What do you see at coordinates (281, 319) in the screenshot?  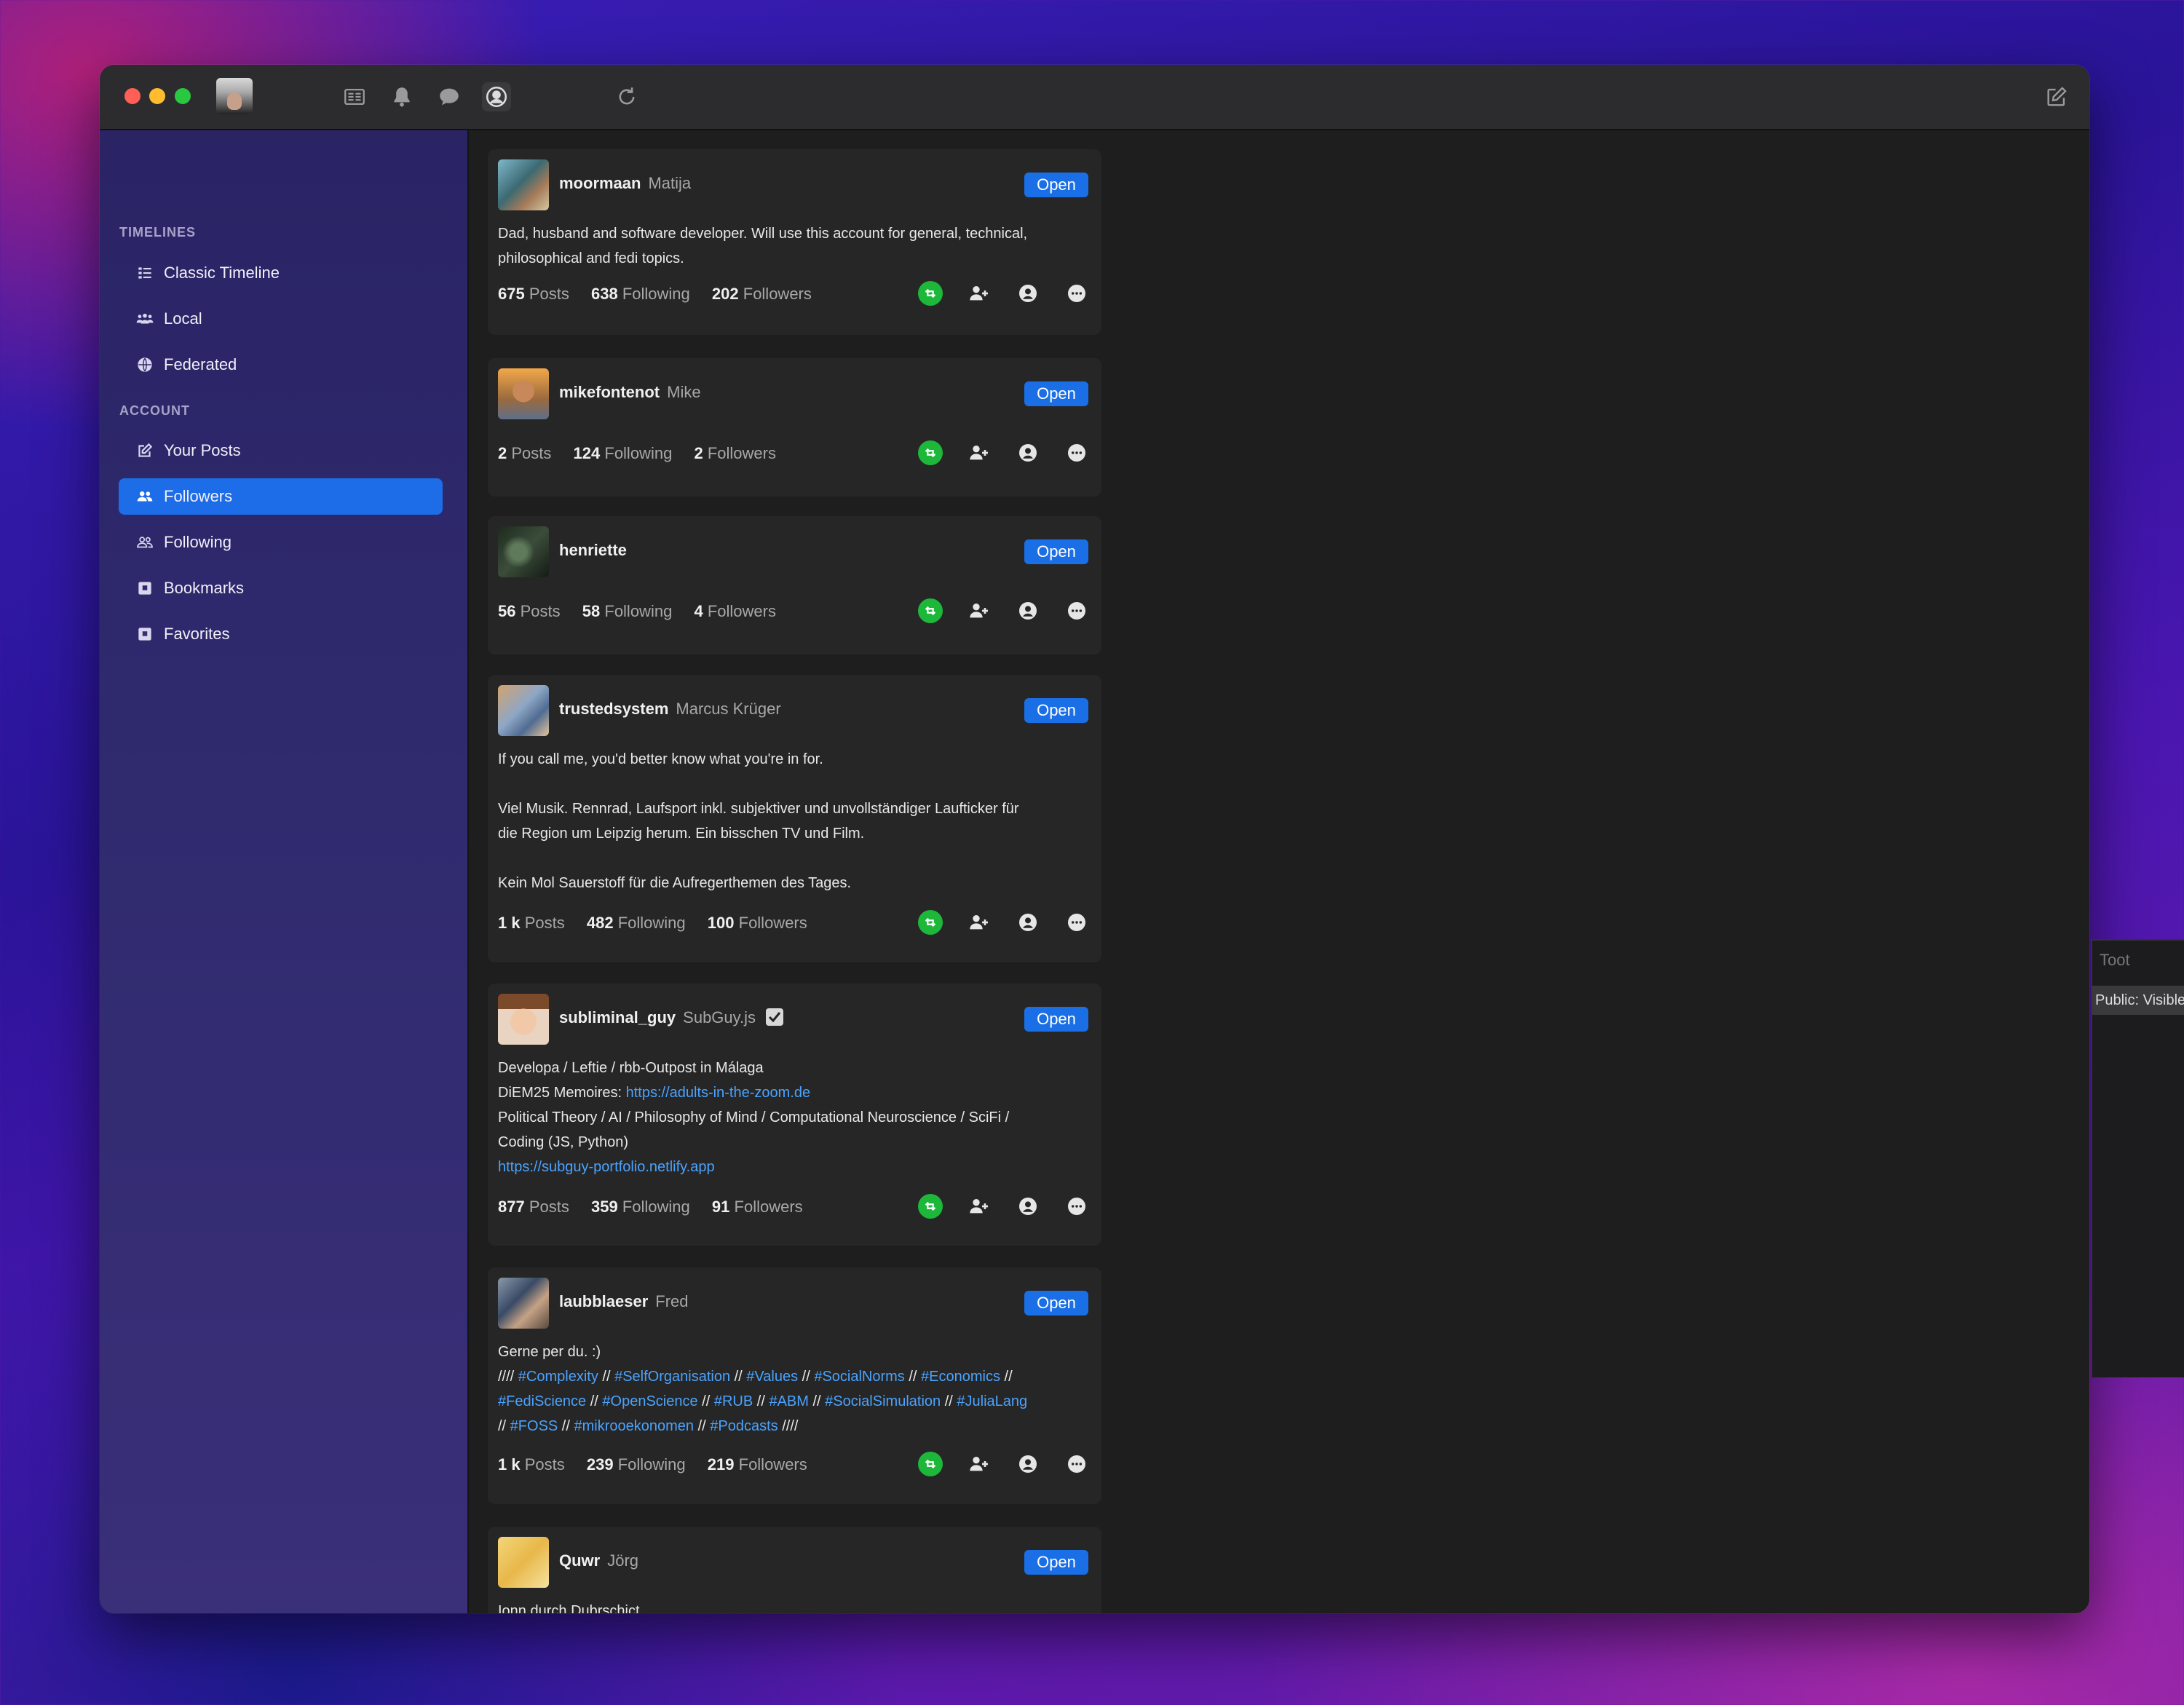 I see `sidebar-item-local: Local` at bounding box center [281, 319].